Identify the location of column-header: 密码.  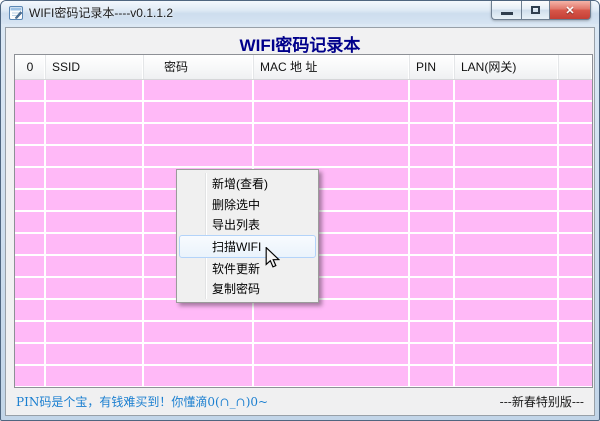
(199, 67).